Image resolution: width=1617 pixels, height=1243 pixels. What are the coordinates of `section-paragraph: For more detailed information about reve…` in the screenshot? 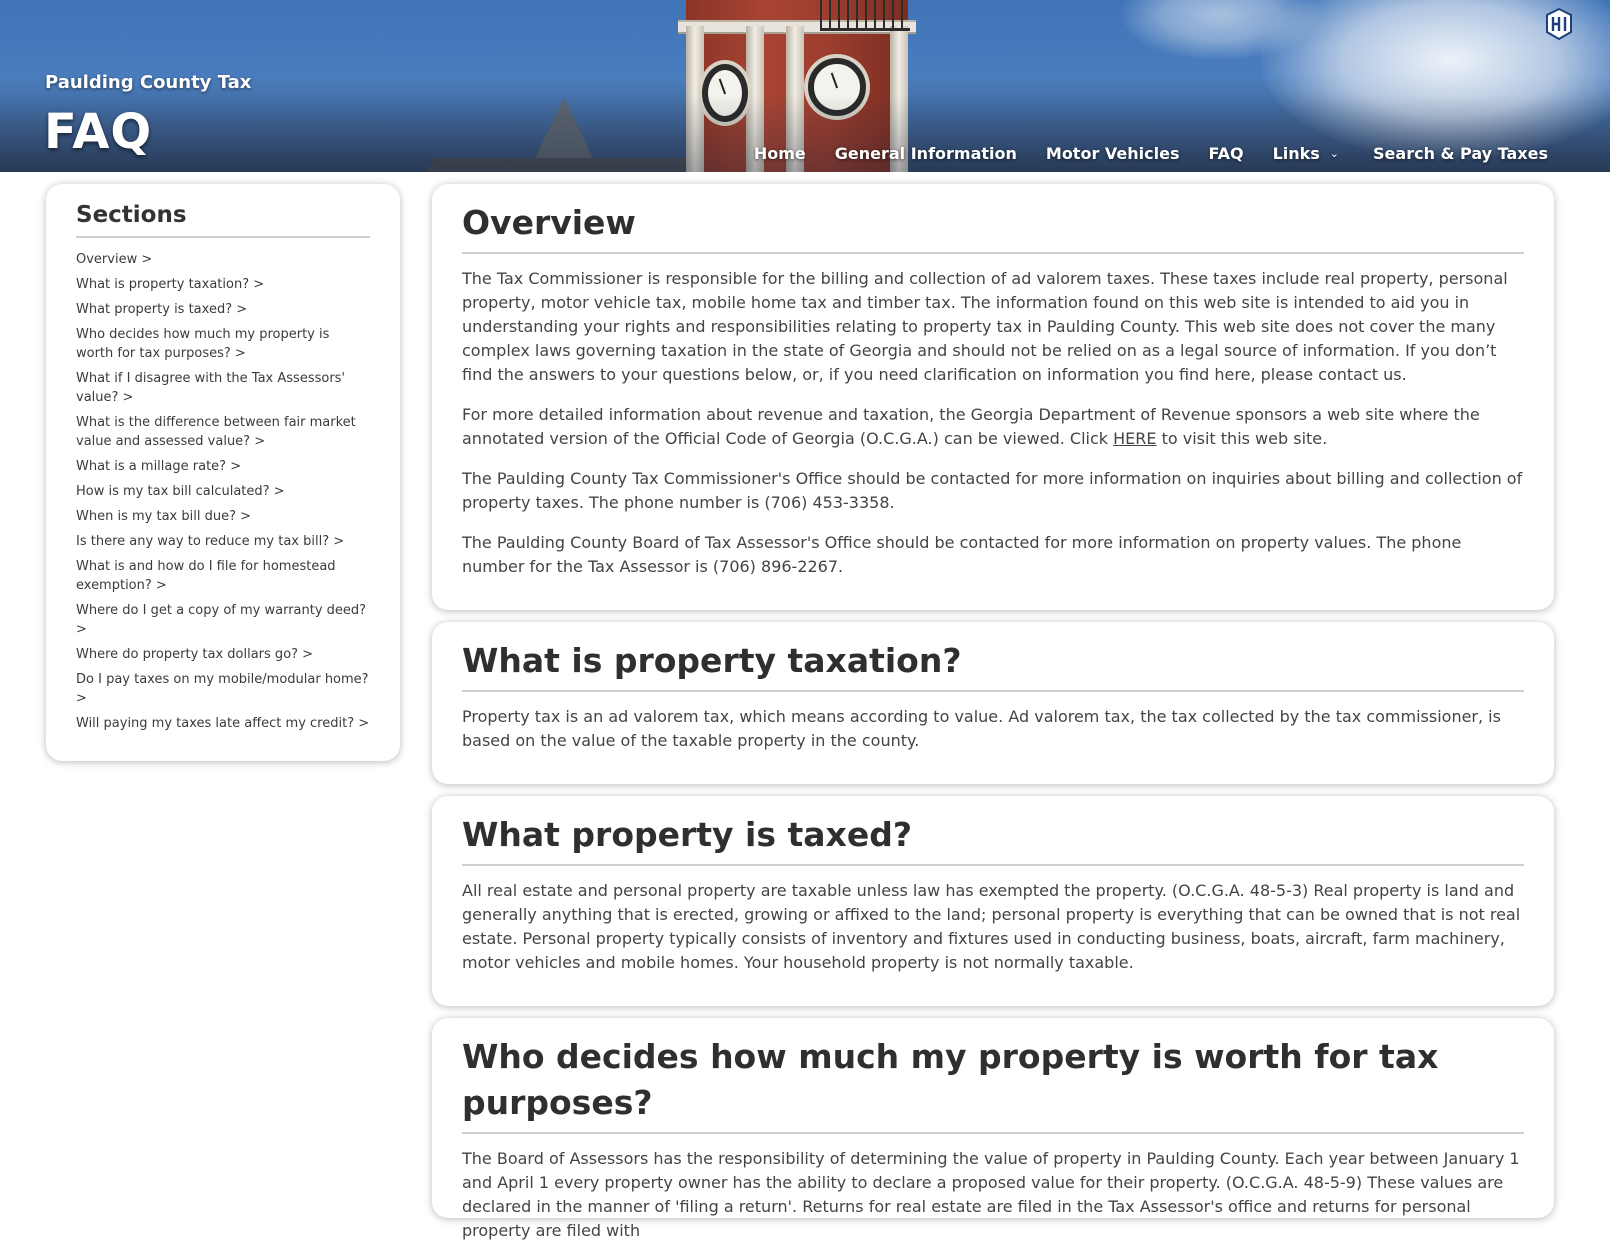 It's located at (993, 427).